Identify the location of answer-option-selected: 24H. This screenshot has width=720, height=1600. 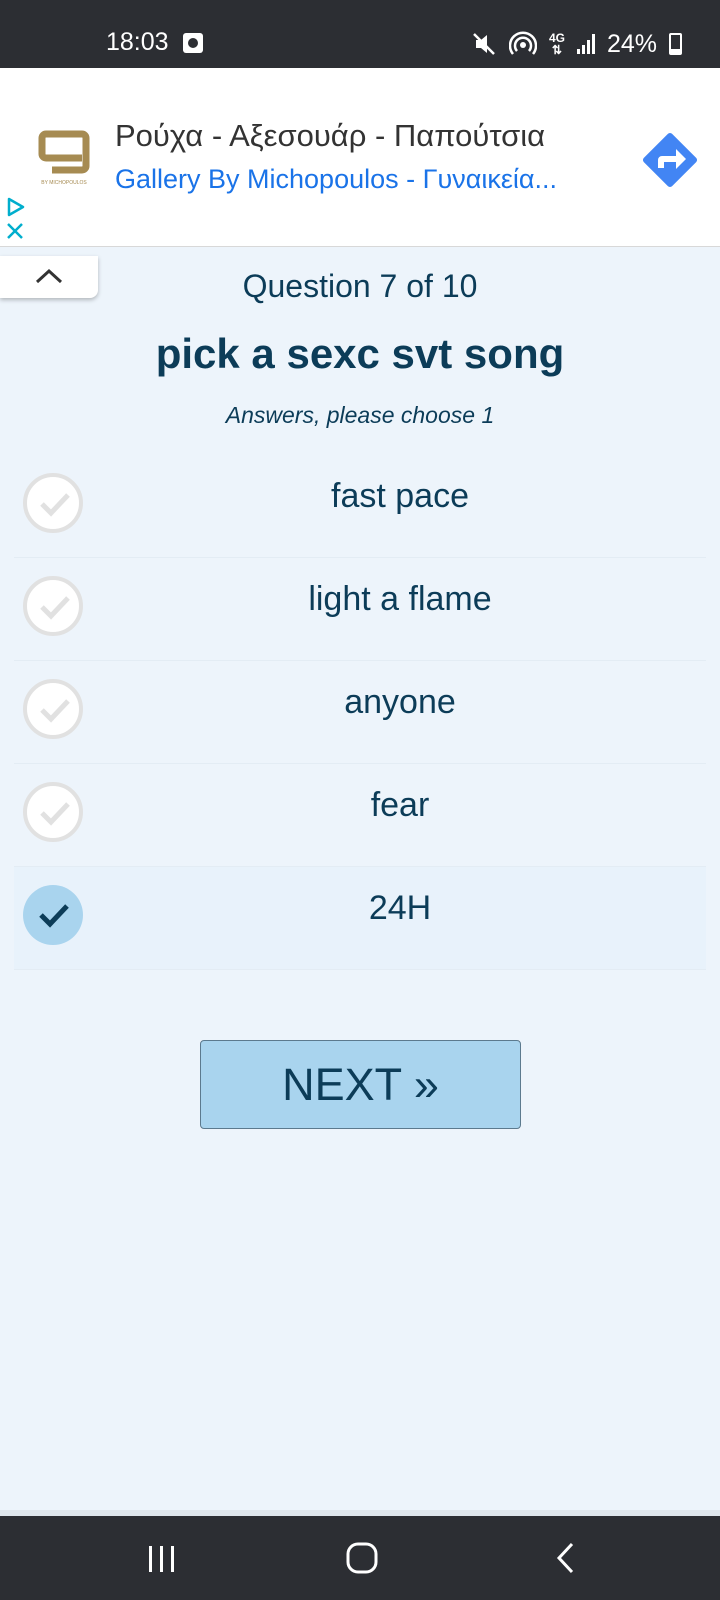
(360, 918).